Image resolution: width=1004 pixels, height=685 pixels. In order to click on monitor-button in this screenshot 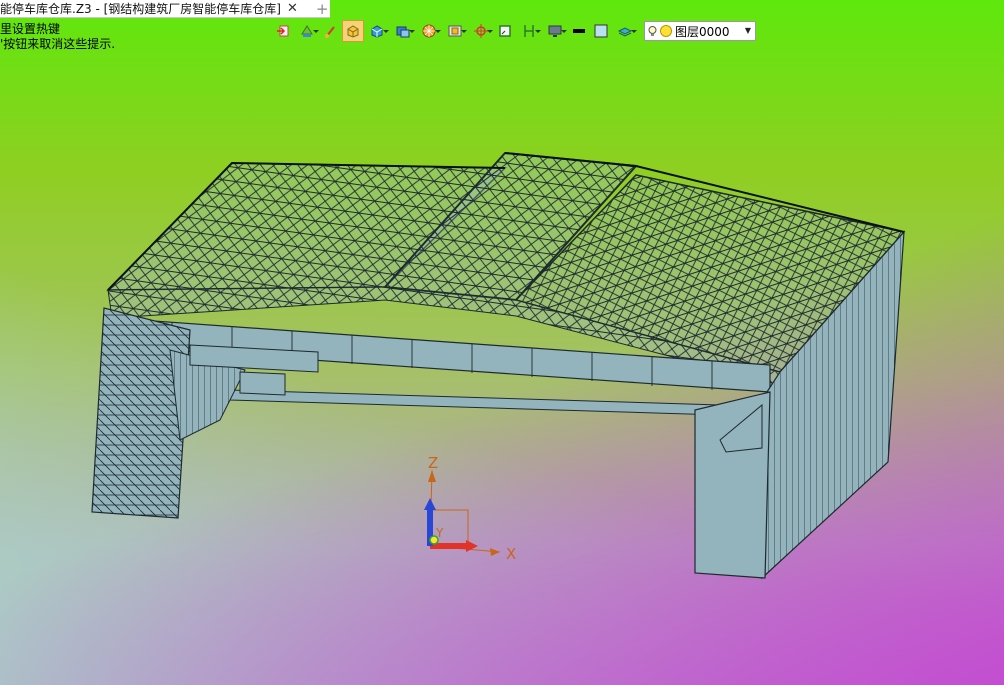, I will do `click(555, 31)`.